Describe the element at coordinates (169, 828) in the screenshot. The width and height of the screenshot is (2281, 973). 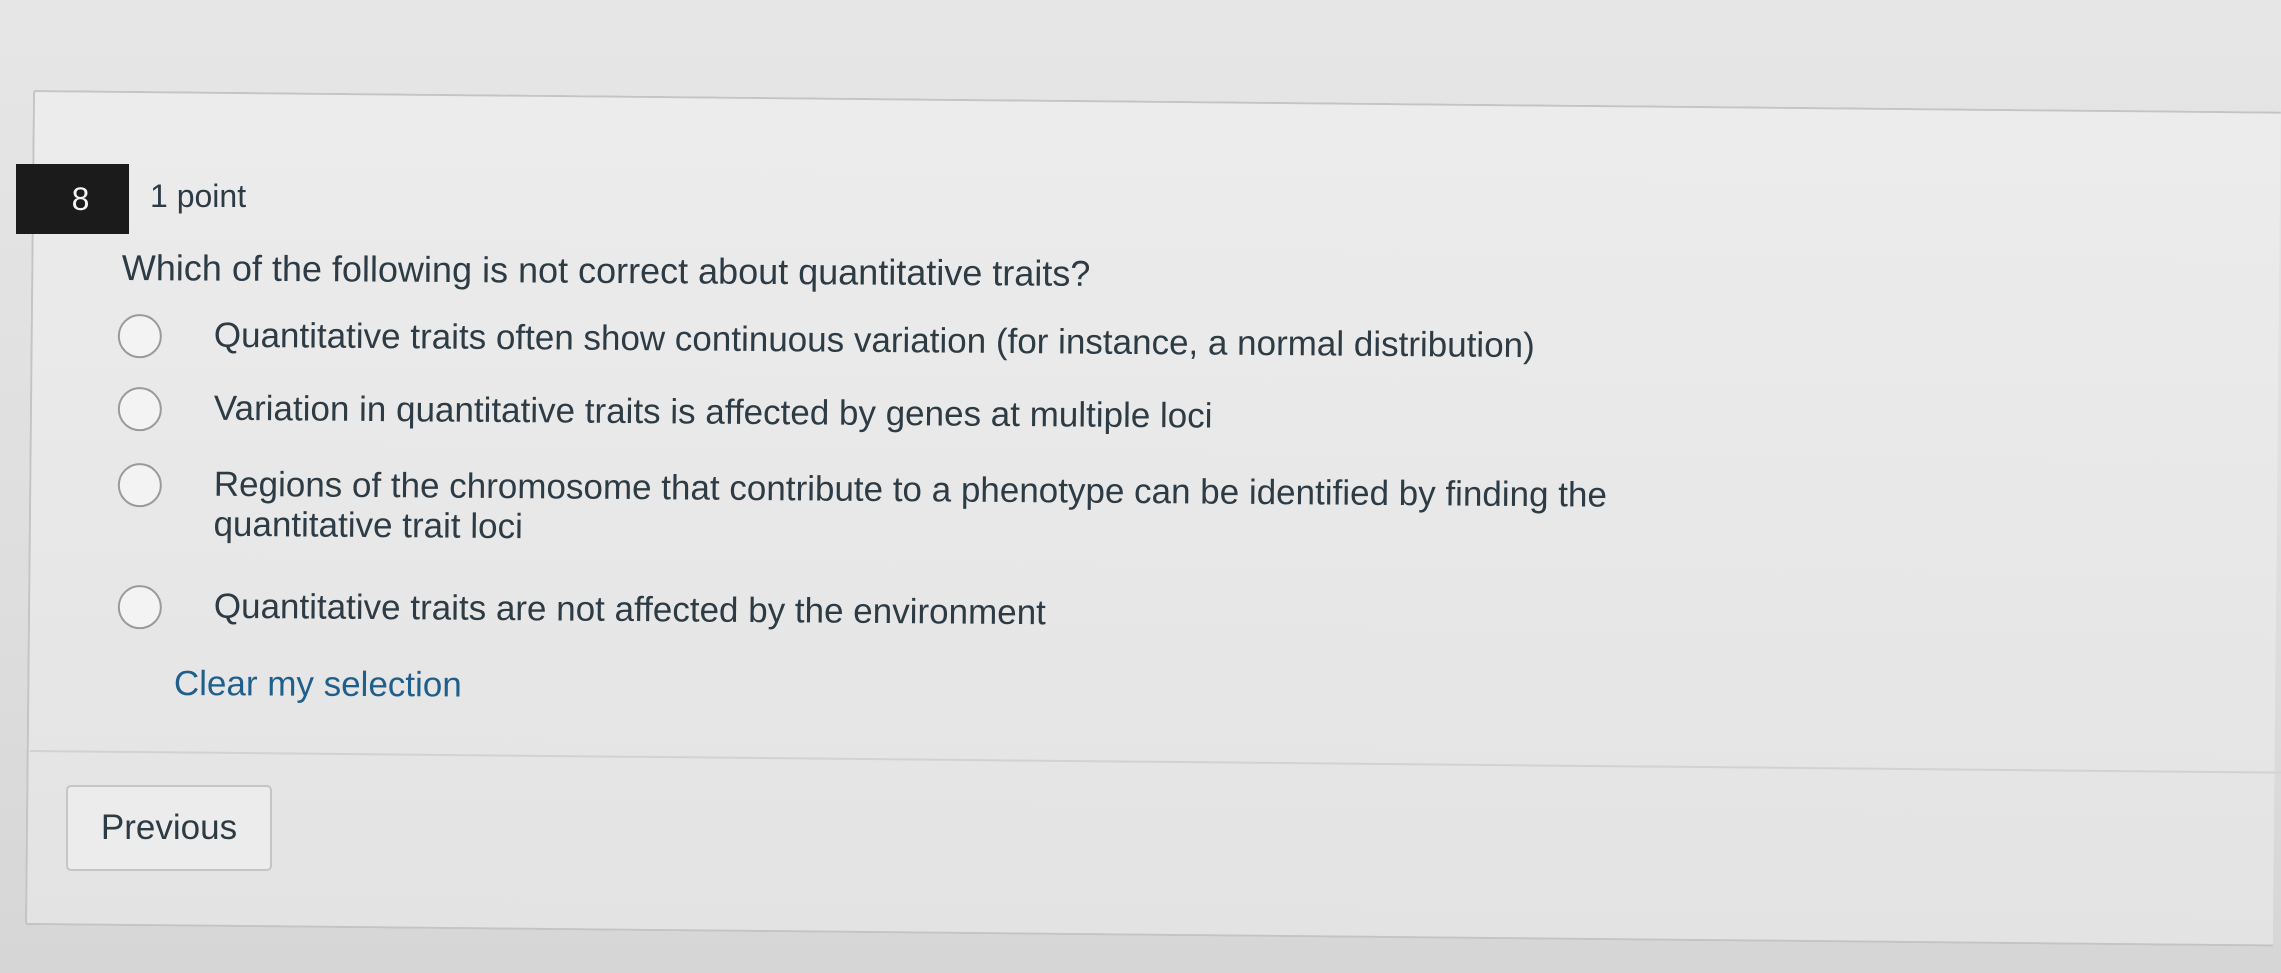
I see `previous-button: Previous` at that location.